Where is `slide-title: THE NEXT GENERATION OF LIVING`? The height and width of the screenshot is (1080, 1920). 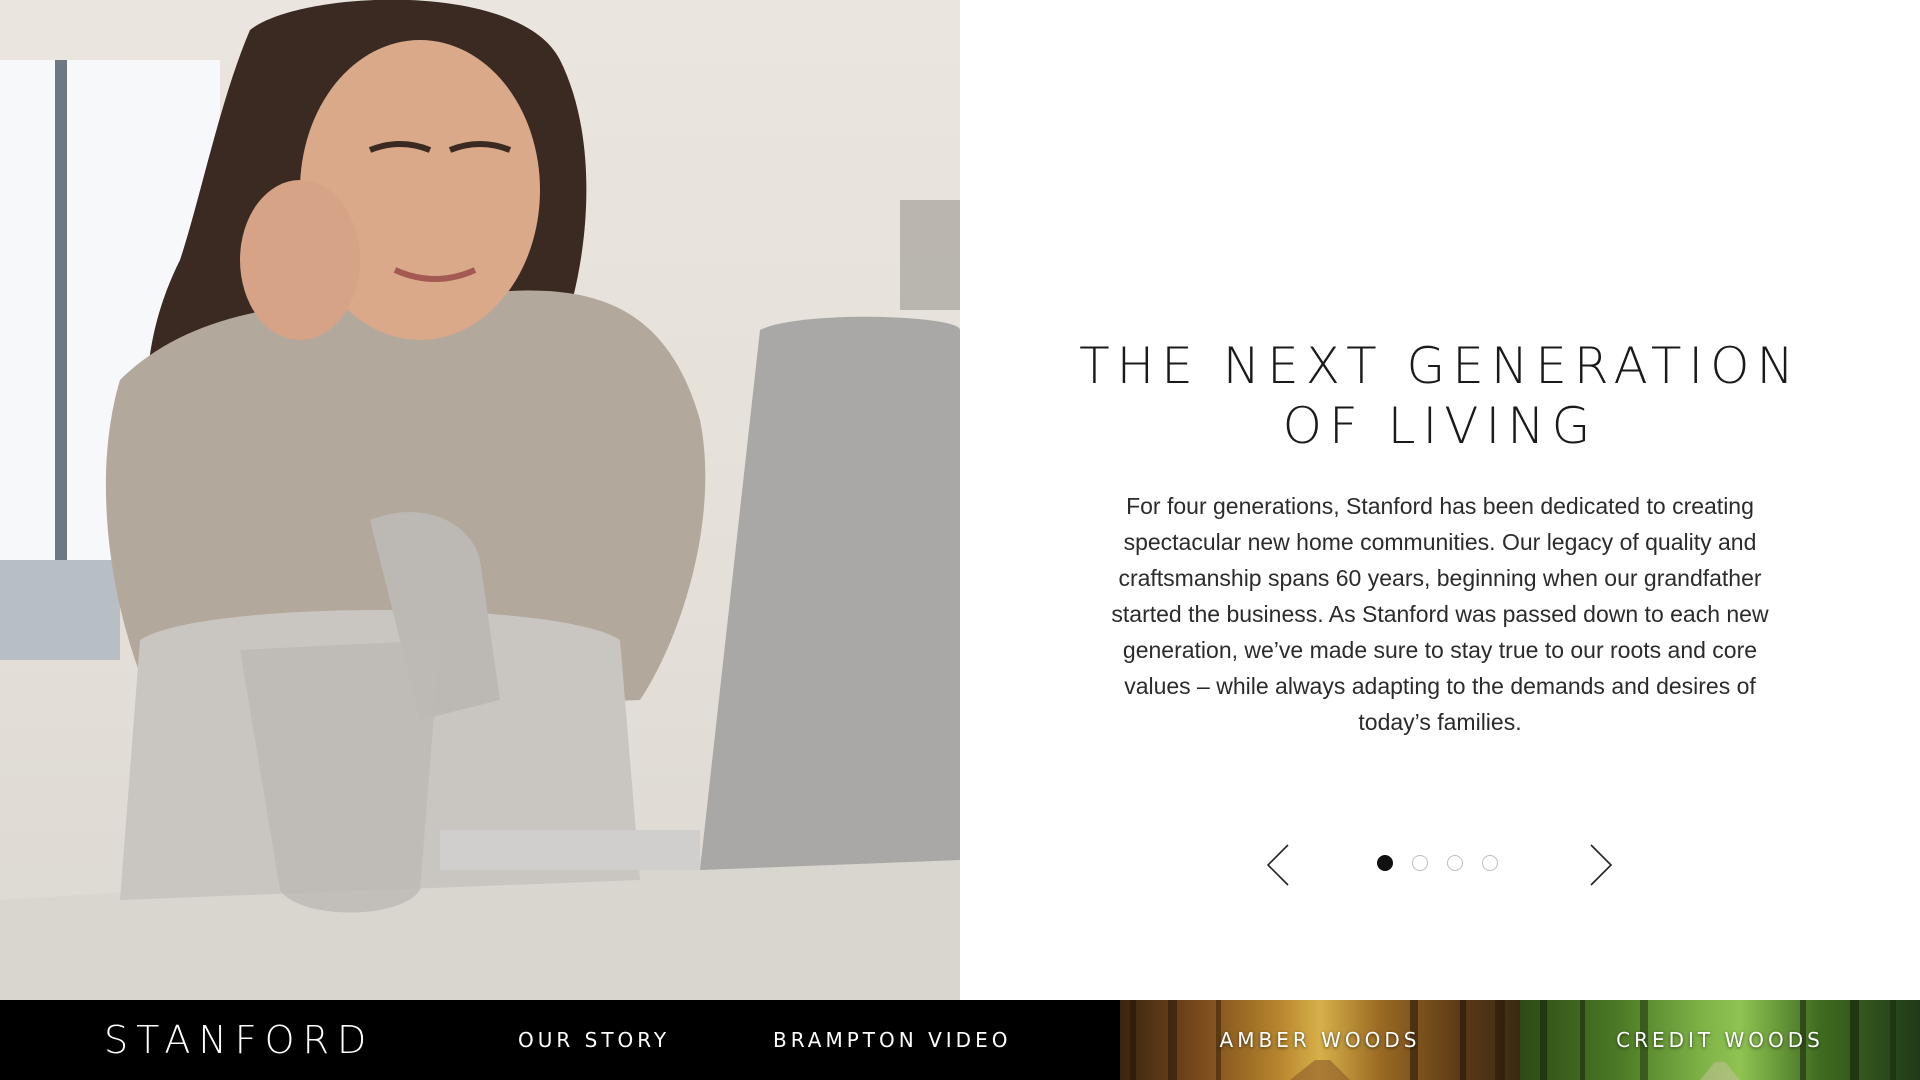 slide-title: THE NEXT GENERATION OF LIVING is located at coordinates (1440, 396).